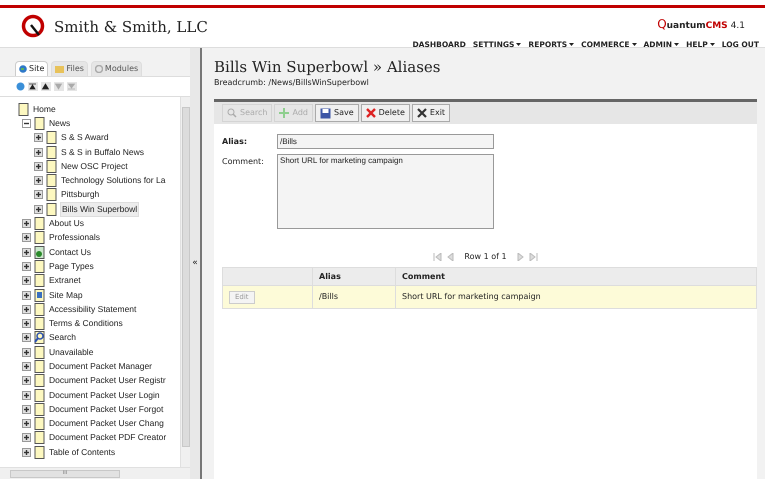 The image size is (765, 479). What do you see at coordinates (85, 137) in the screenshot?
I see `tree-item: S & S Award` at bounding box center [85, 137].